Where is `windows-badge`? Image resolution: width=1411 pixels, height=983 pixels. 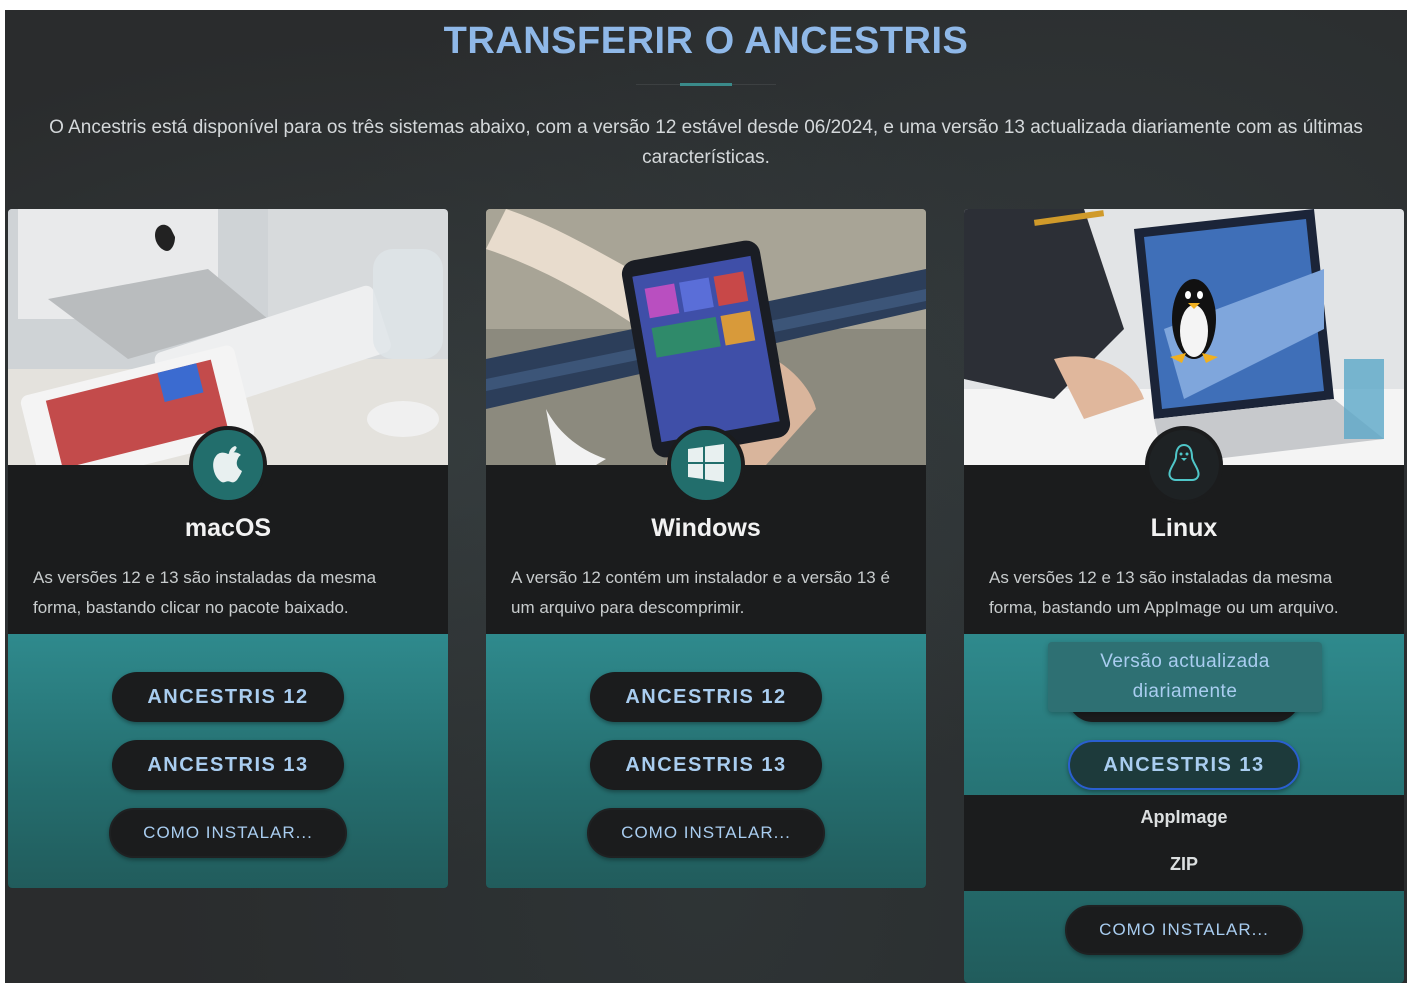 windows-badge is located at coordinates (706, 465).